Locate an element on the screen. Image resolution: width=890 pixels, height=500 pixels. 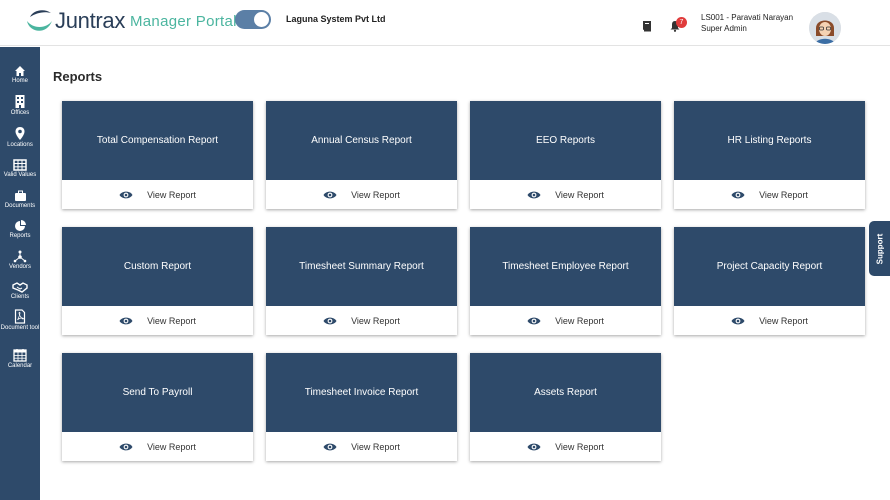
report-card: Custom Report View Report is located at coordinates (157, 281).